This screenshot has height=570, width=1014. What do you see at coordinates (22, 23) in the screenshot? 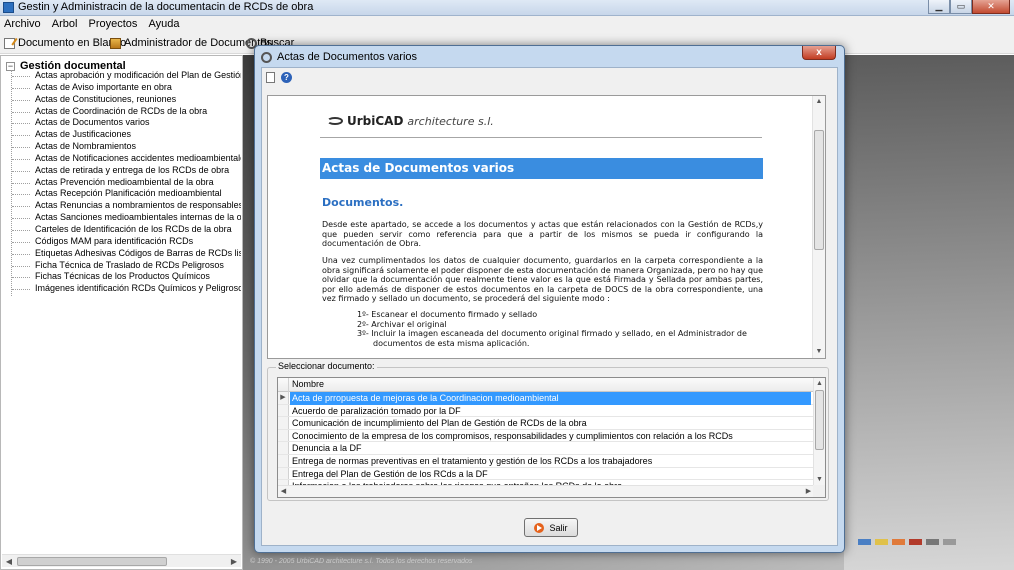
I see `menu-archivo: Archivo` at bounding box center [22, 23].